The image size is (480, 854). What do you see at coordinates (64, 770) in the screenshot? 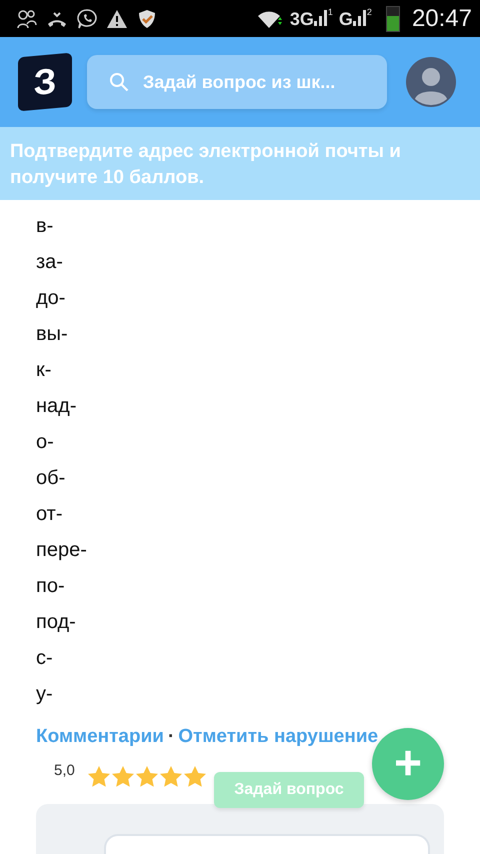
I see `rating-value: 5,0` at bounding box center [64, 770].